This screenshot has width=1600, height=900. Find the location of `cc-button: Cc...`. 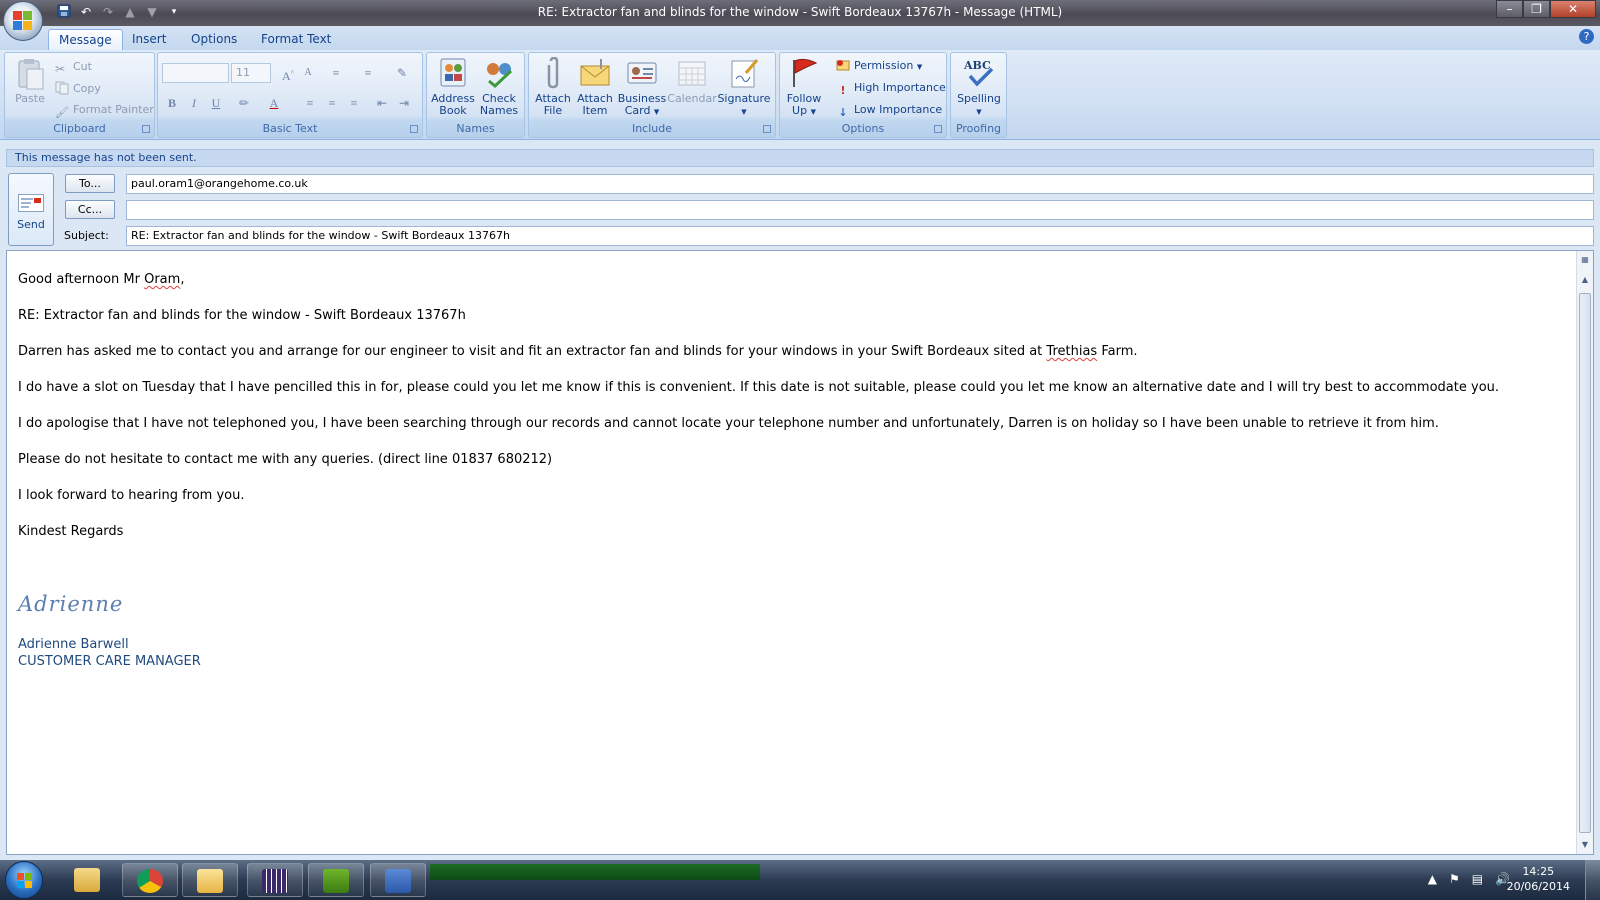

cc-button: Cc... is located at coordinates (90, 209).